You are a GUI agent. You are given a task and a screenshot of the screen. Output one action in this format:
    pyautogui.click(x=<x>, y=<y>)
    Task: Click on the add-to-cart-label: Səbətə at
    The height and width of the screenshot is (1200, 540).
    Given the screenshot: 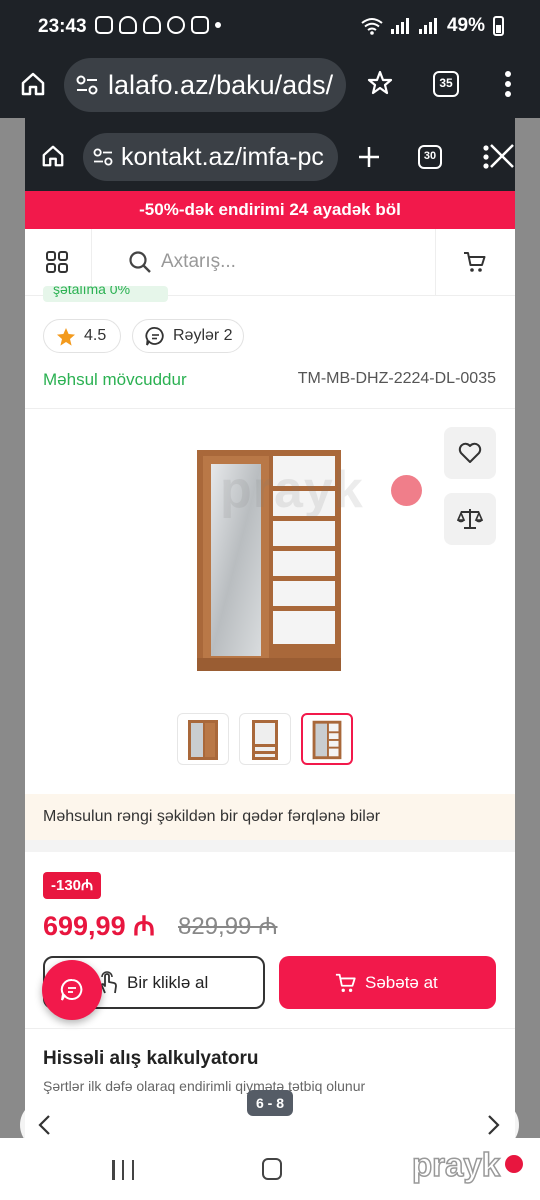 What is the action you would take?
    pyautogui.click(x=401, y=982)
    